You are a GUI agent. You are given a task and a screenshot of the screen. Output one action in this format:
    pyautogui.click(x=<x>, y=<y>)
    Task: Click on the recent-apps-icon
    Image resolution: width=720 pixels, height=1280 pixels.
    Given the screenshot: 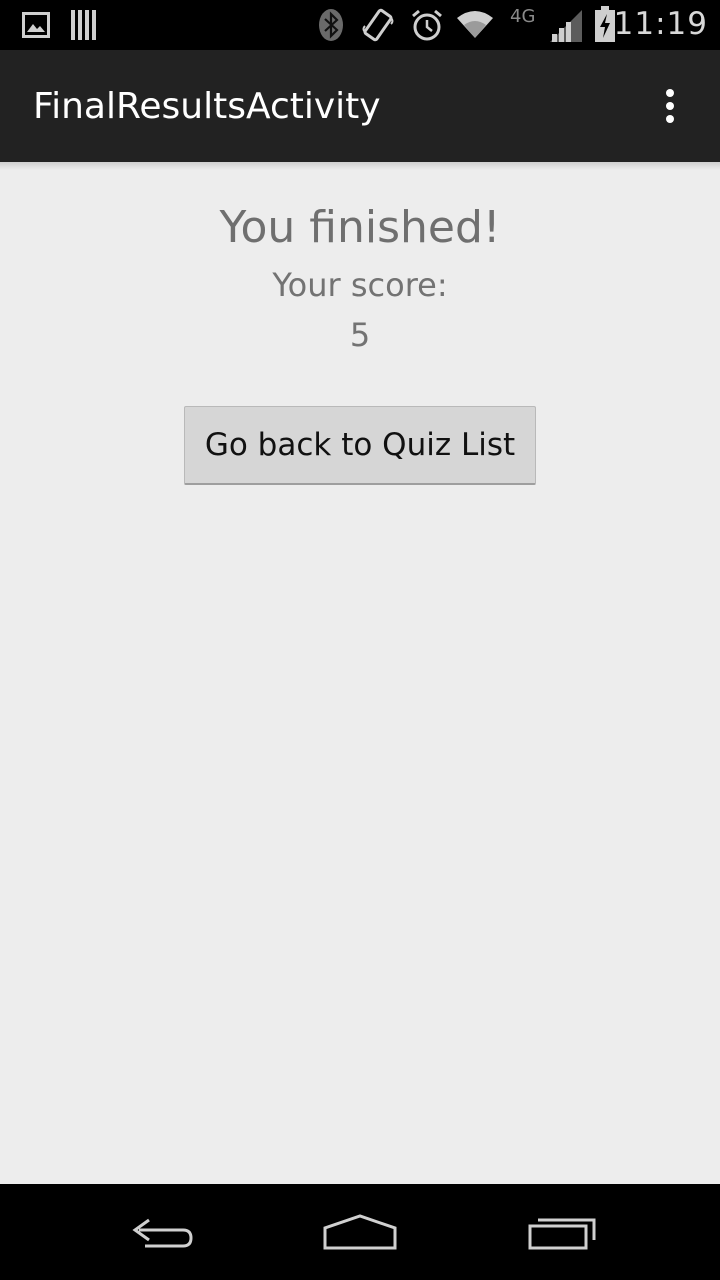 What is the action you would take?
    pyautogui.click(x=562, y=1234)
    